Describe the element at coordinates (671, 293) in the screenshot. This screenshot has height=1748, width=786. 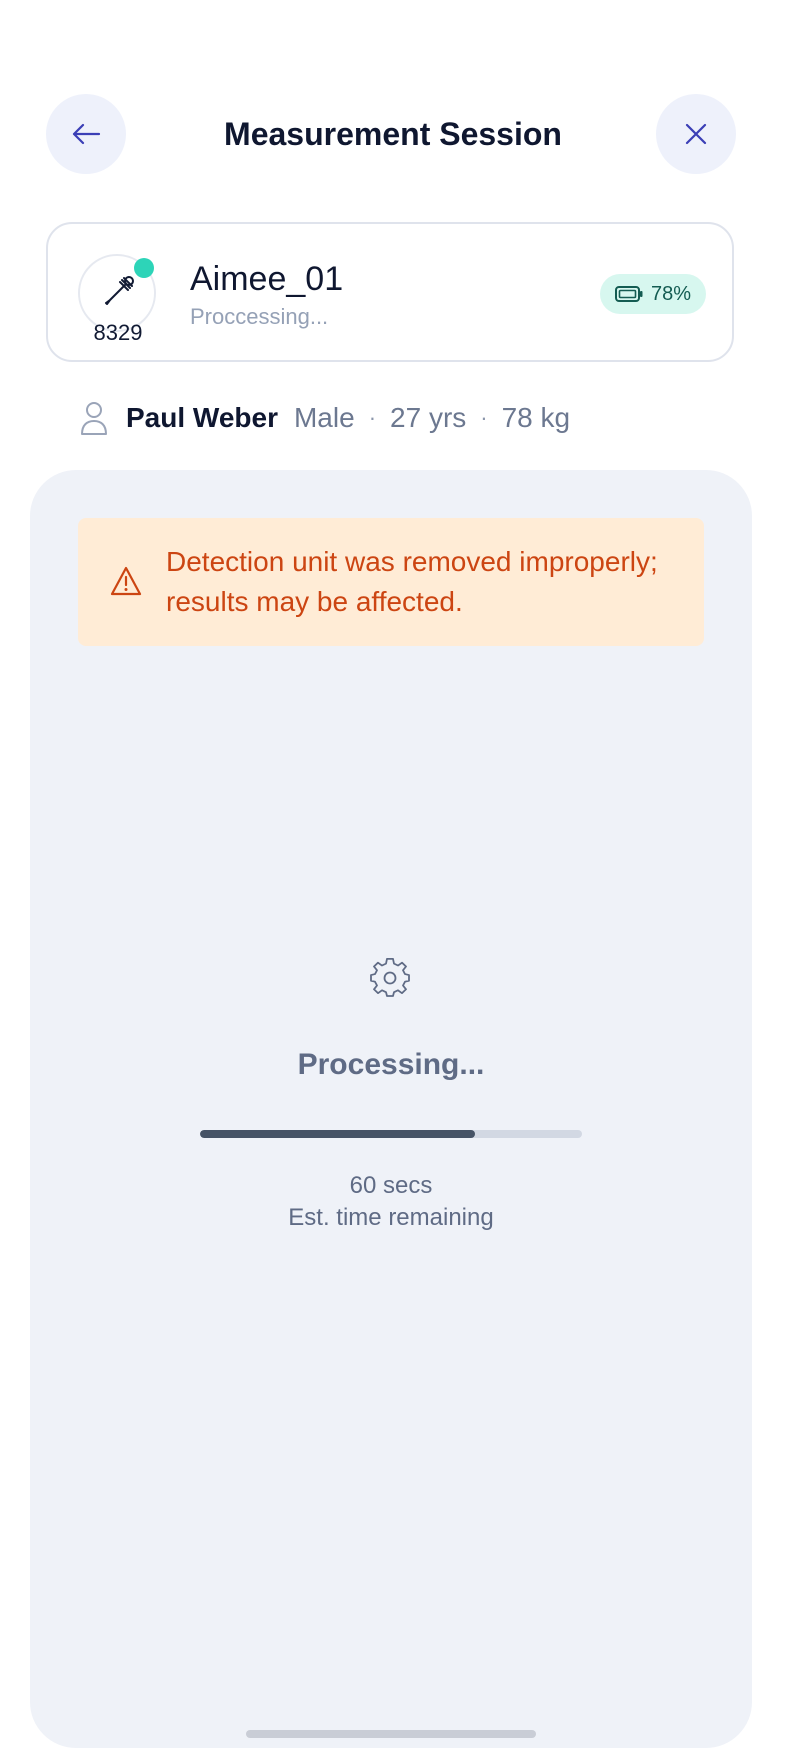
I see `battery-level: 78%` at that location.